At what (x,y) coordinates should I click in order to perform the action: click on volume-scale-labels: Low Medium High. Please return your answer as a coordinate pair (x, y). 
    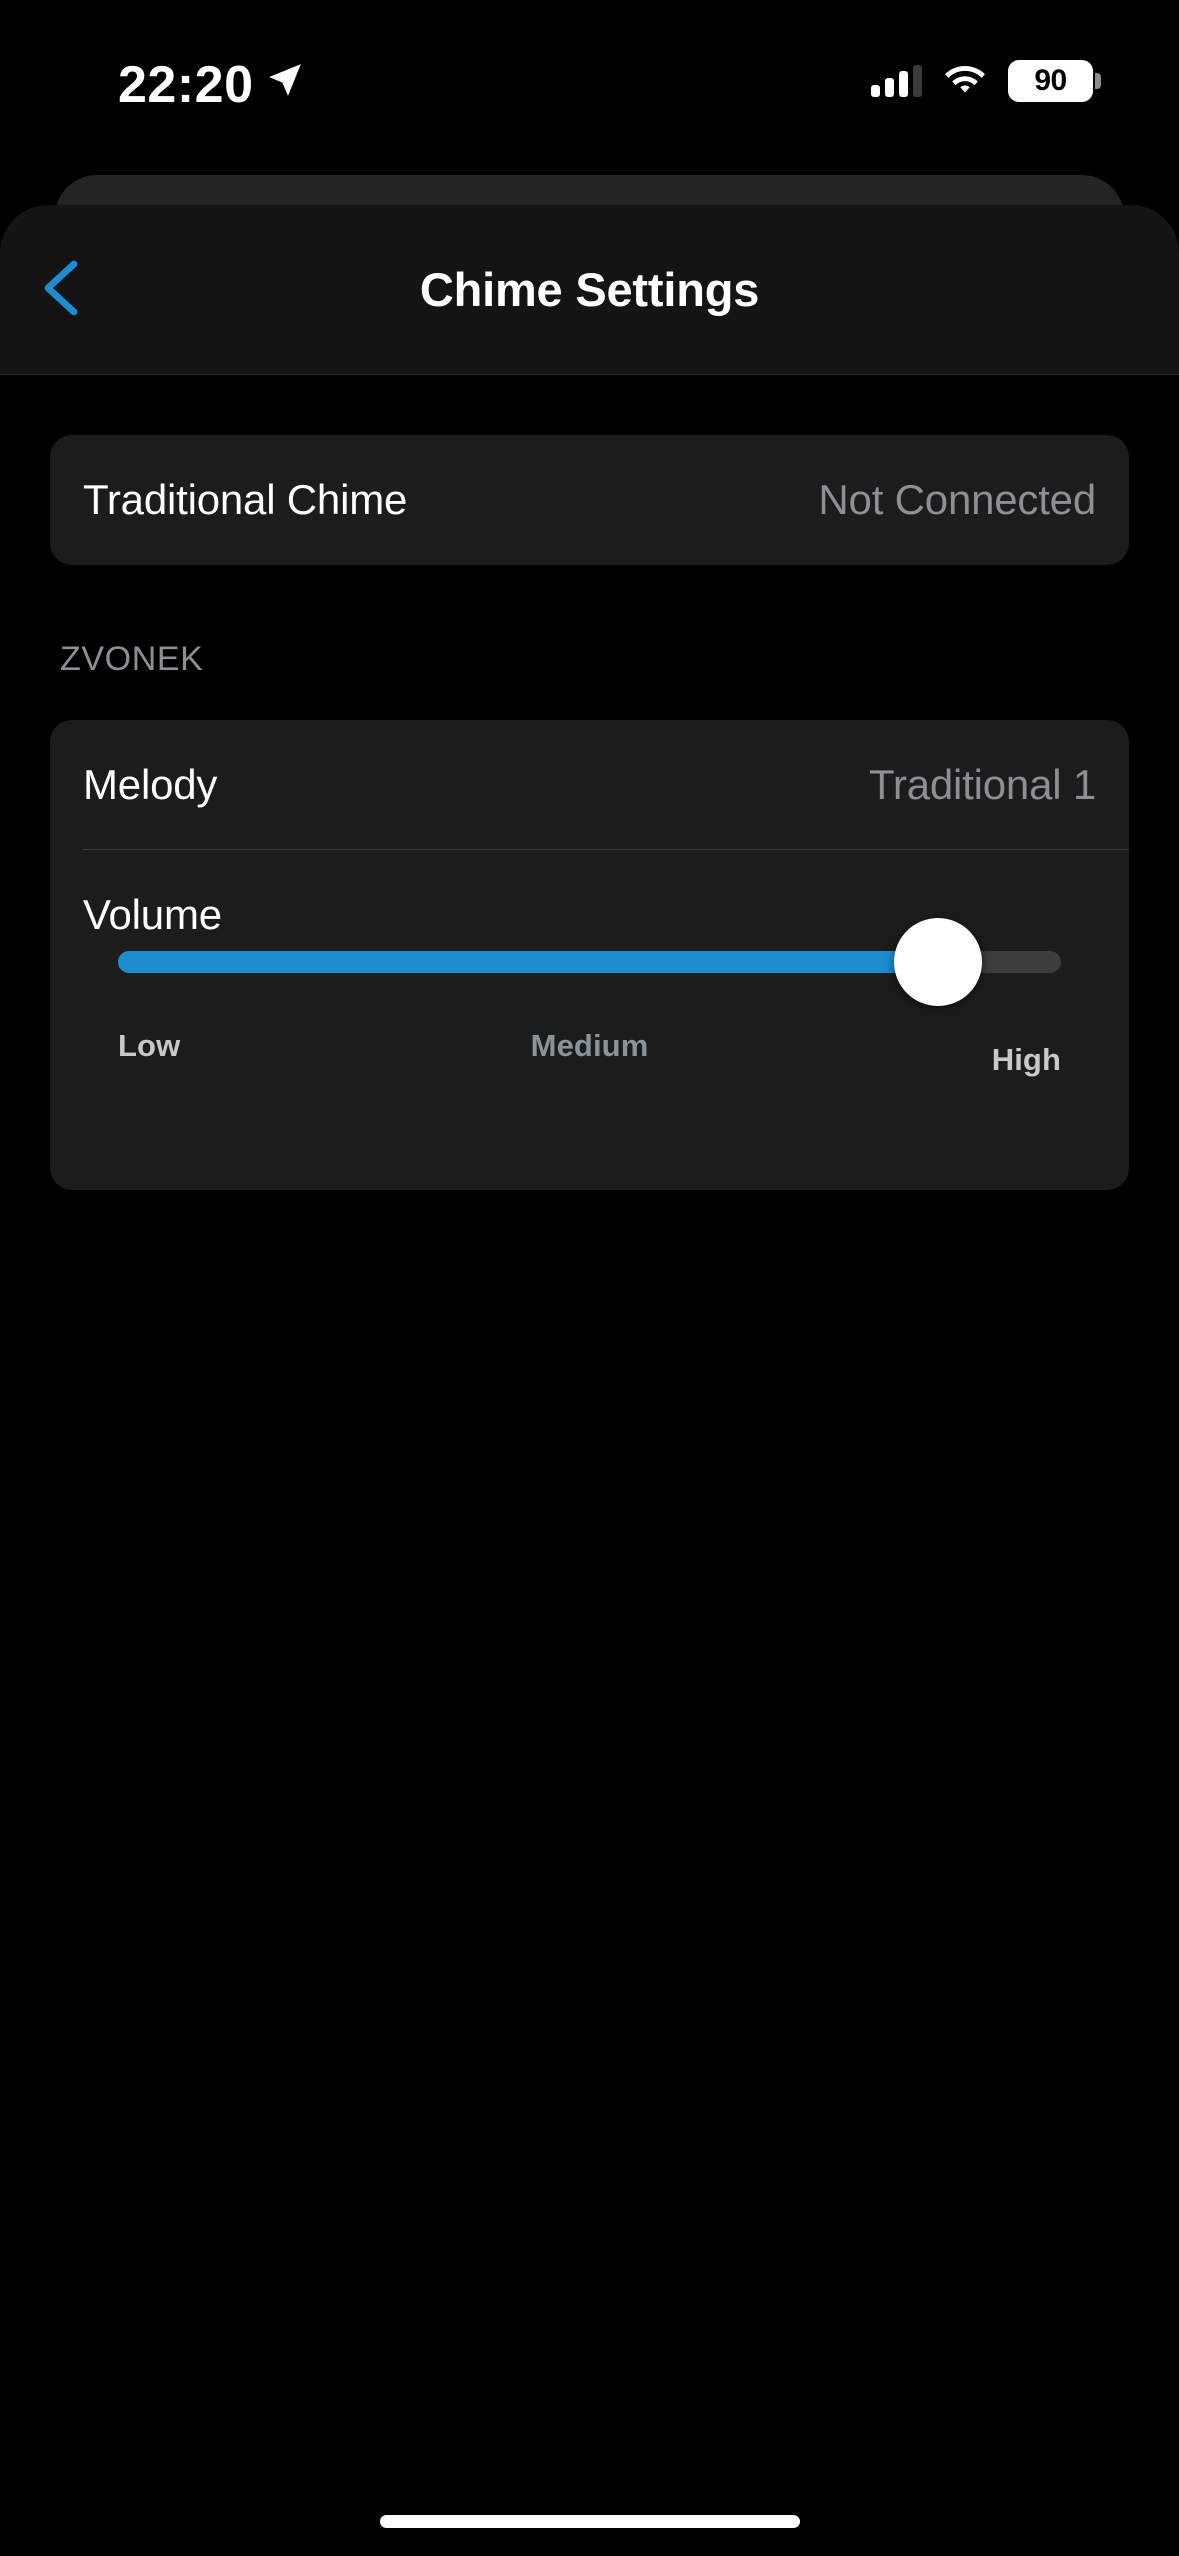
    Looking at the image, I should click on (589, 1058).